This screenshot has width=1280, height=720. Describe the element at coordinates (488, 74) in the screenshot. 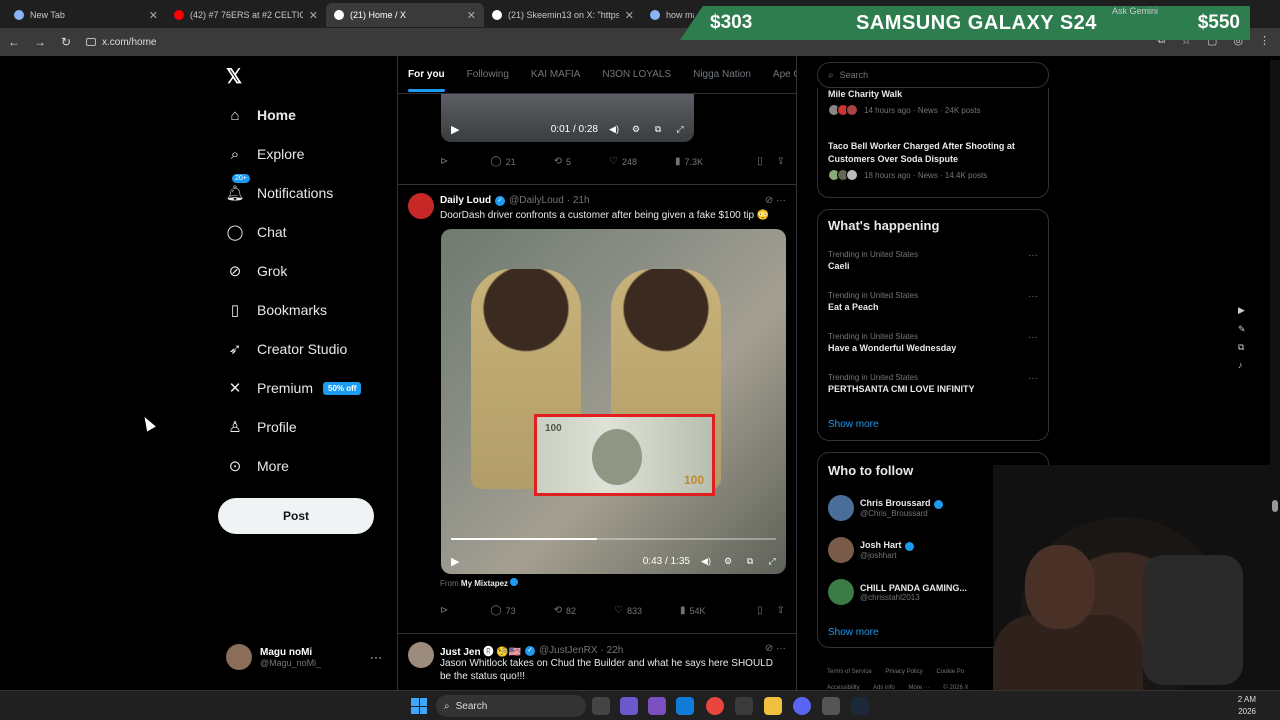

I see `tab-following: Following` at that location.